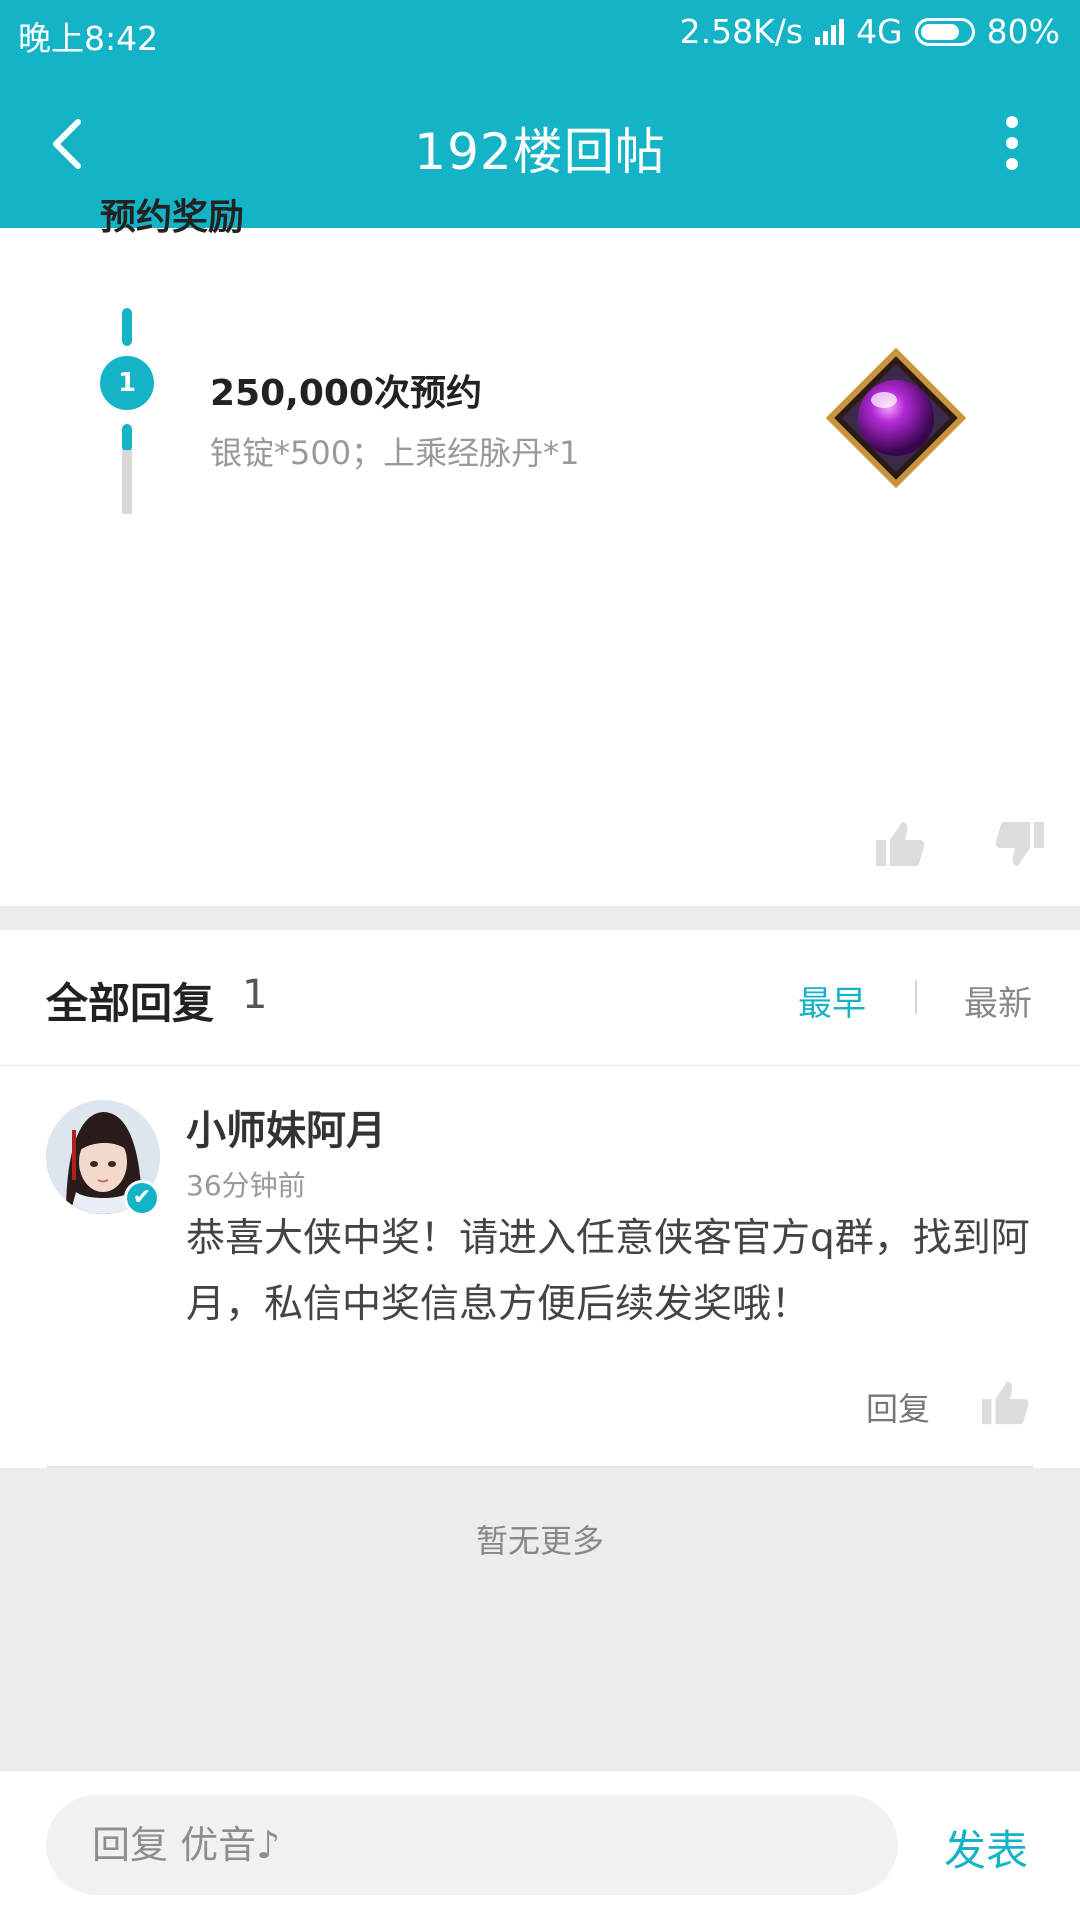 The image size is (1080, 1920). I want to click on status-bar: 晚上8:42 2.58K/s 4G 80%, so click(540, 30).